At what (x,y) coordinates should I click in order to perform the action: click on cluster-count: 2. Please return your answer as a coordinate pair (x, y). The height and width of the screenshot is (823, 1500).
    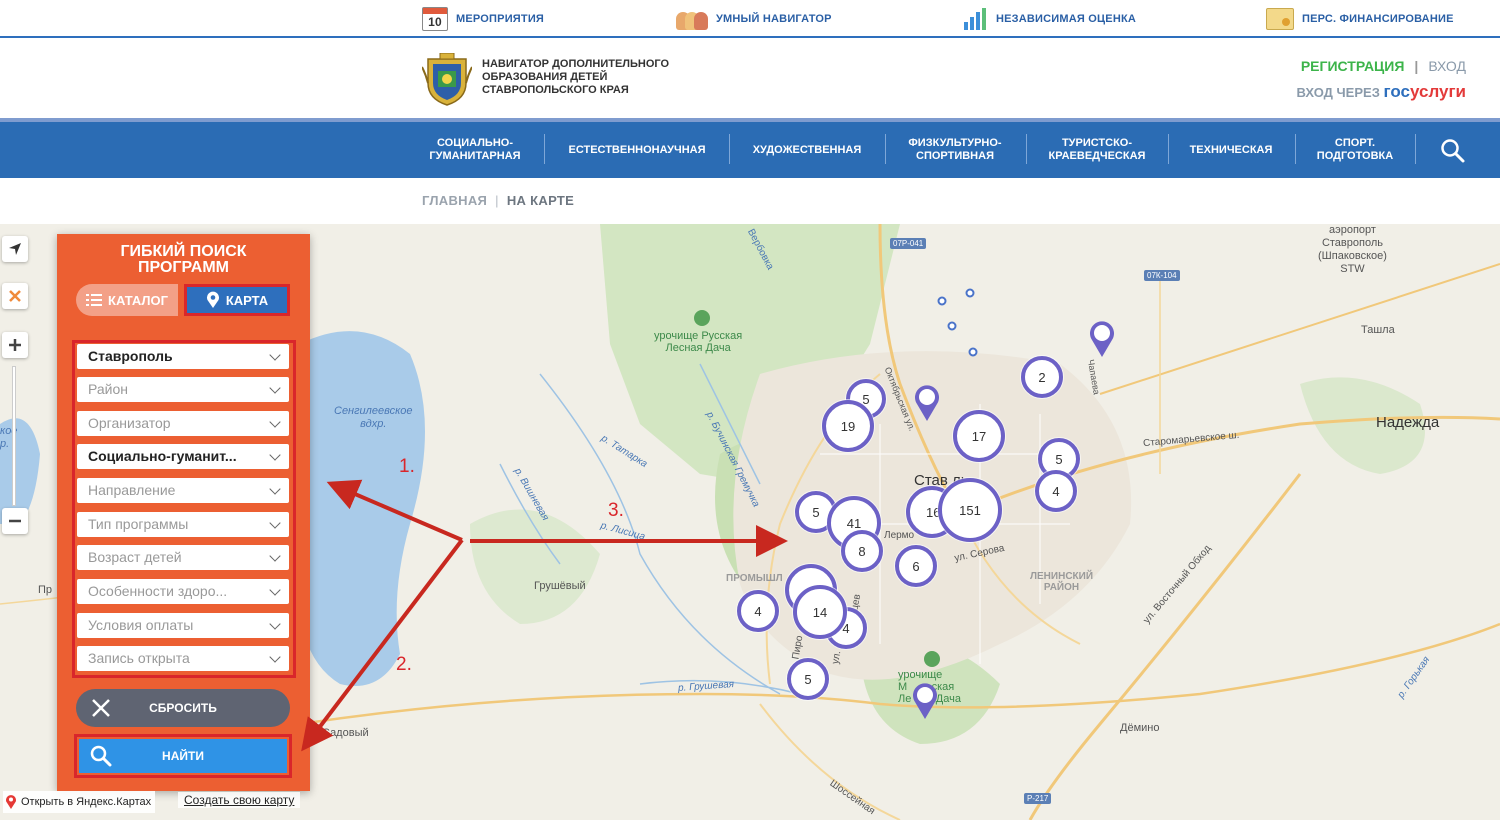
    Looking at the image, I should click on (1042, 377).